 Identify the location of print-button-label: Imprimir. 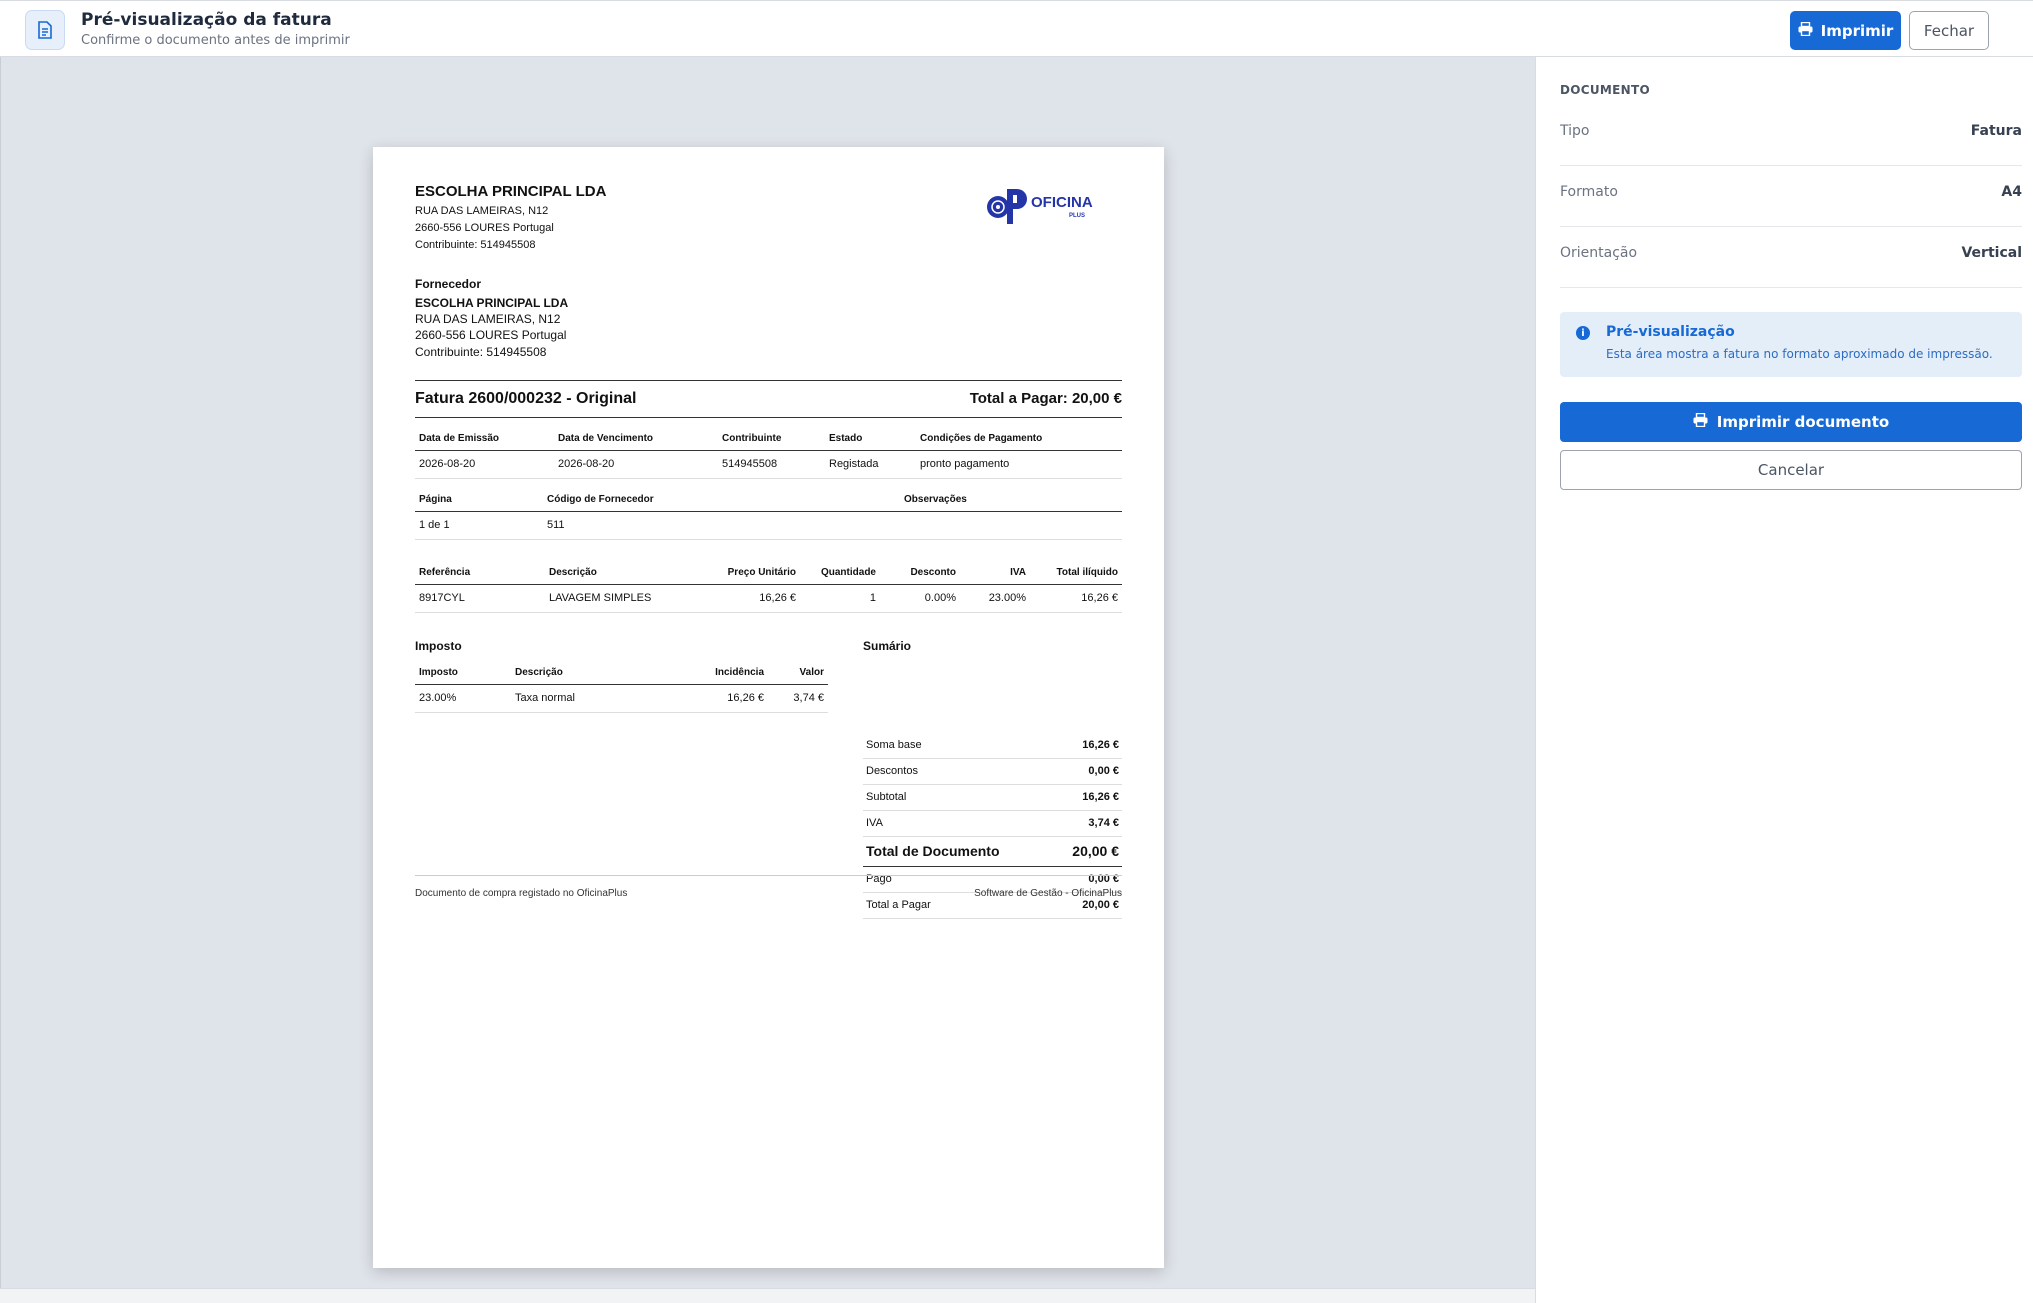
(1857, 30).